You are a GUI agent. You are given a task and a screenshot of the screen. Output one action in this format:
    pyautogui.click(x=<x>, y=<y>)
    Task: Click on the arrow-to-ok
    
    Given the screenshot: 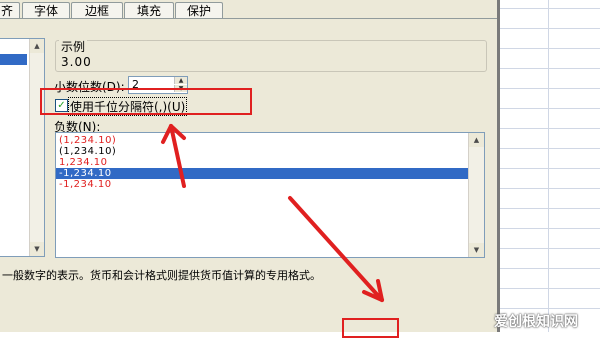 What is the action you would take?
    pyautogui.click(x=336, y=249)
    